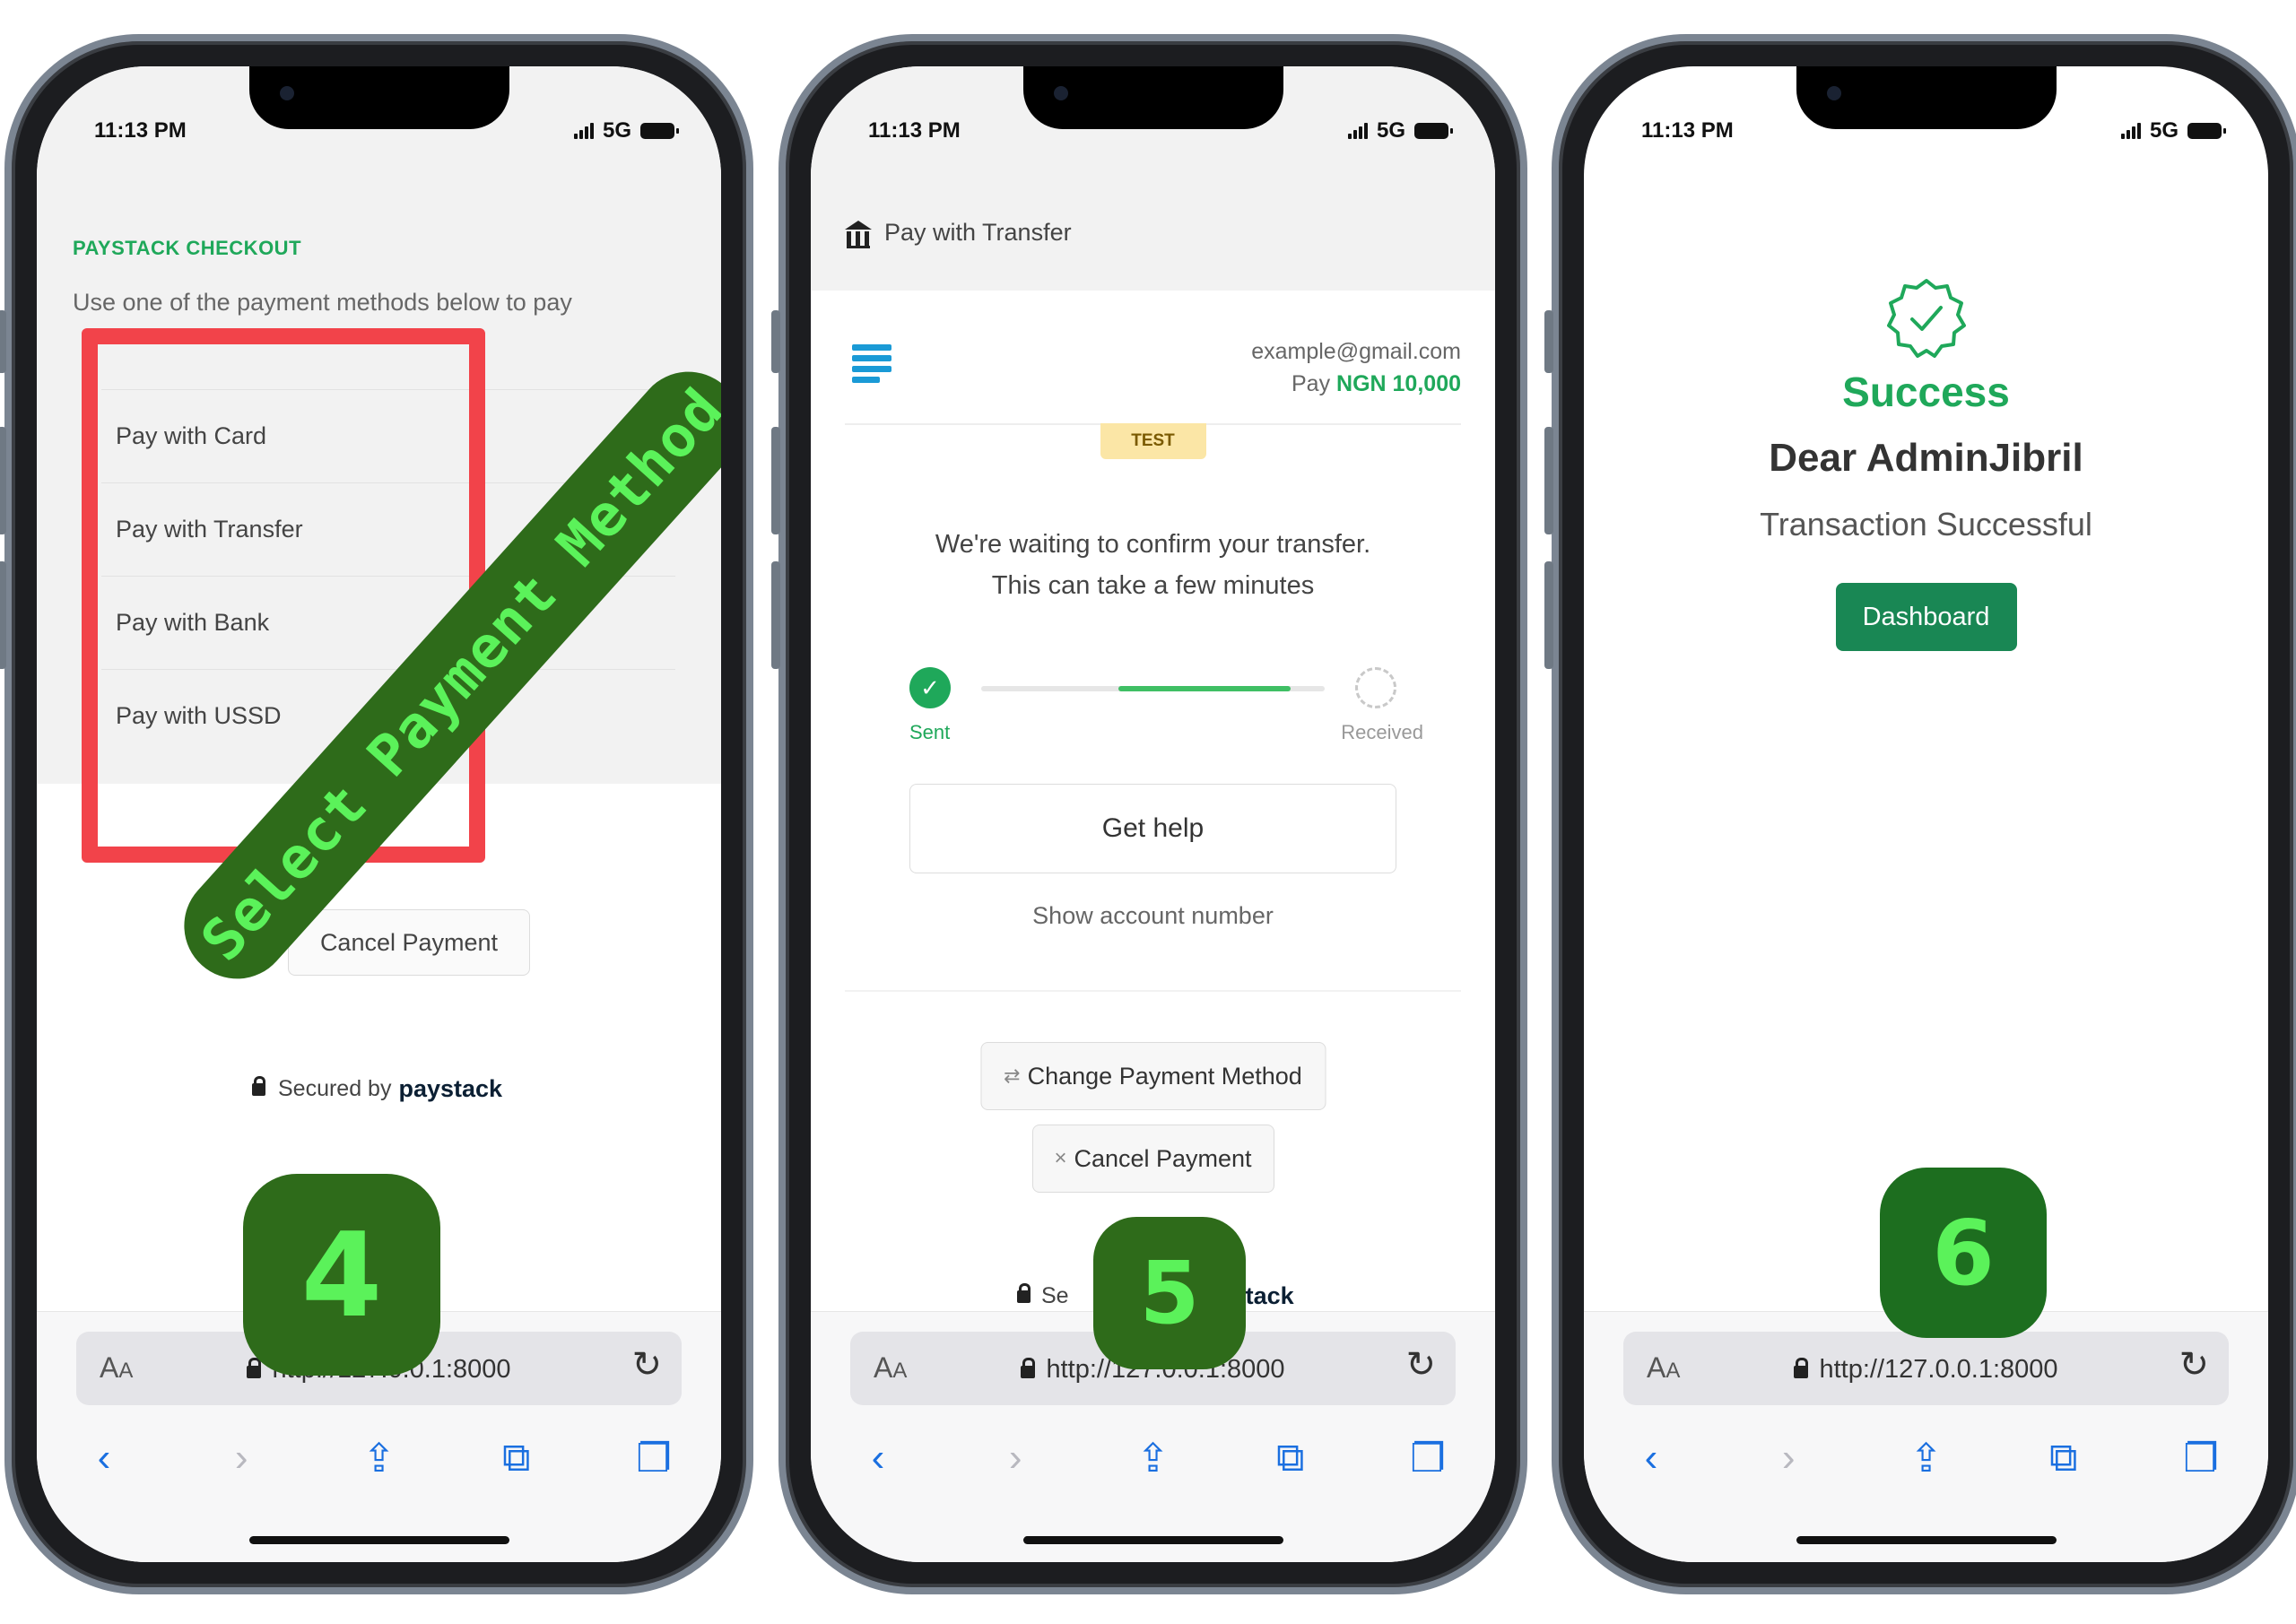  I want to click on transfer-title-label: Pay with Transfer, so click(978, 232).